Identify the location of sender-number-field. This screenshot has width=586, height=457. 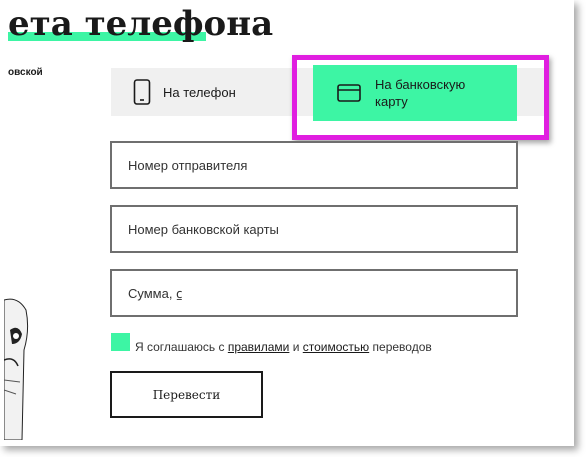
(314, 165).